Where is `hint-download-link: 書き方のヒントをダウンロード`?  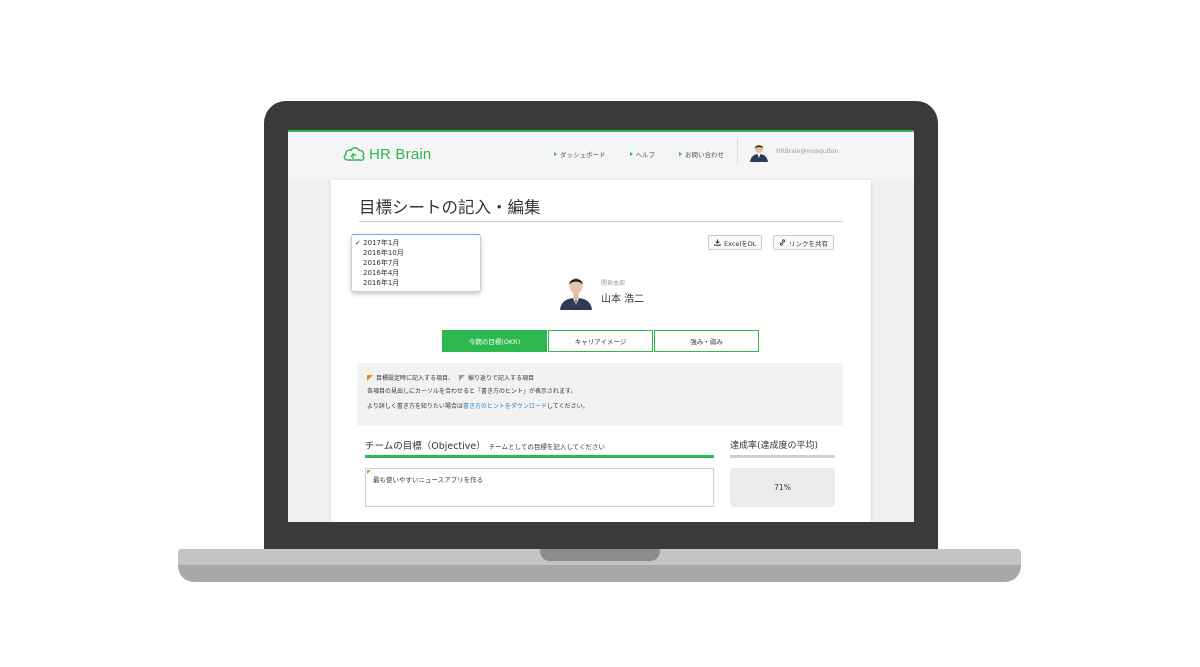
hint-download-link: 書き方のヒントをダウンロード is located at coordinates (505, 406).